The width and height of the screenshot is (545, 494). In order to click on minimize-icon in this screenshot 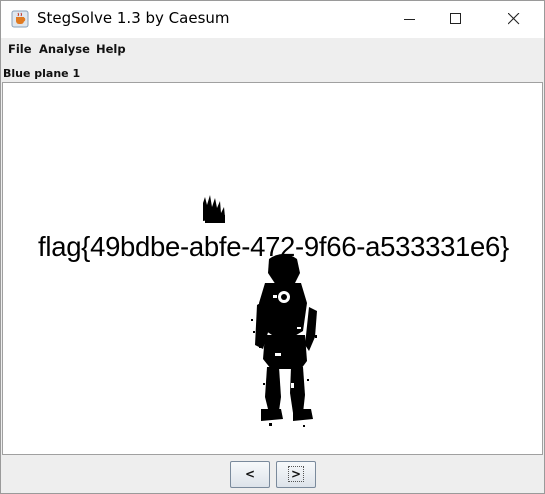, I will do `click(409, 19)`.